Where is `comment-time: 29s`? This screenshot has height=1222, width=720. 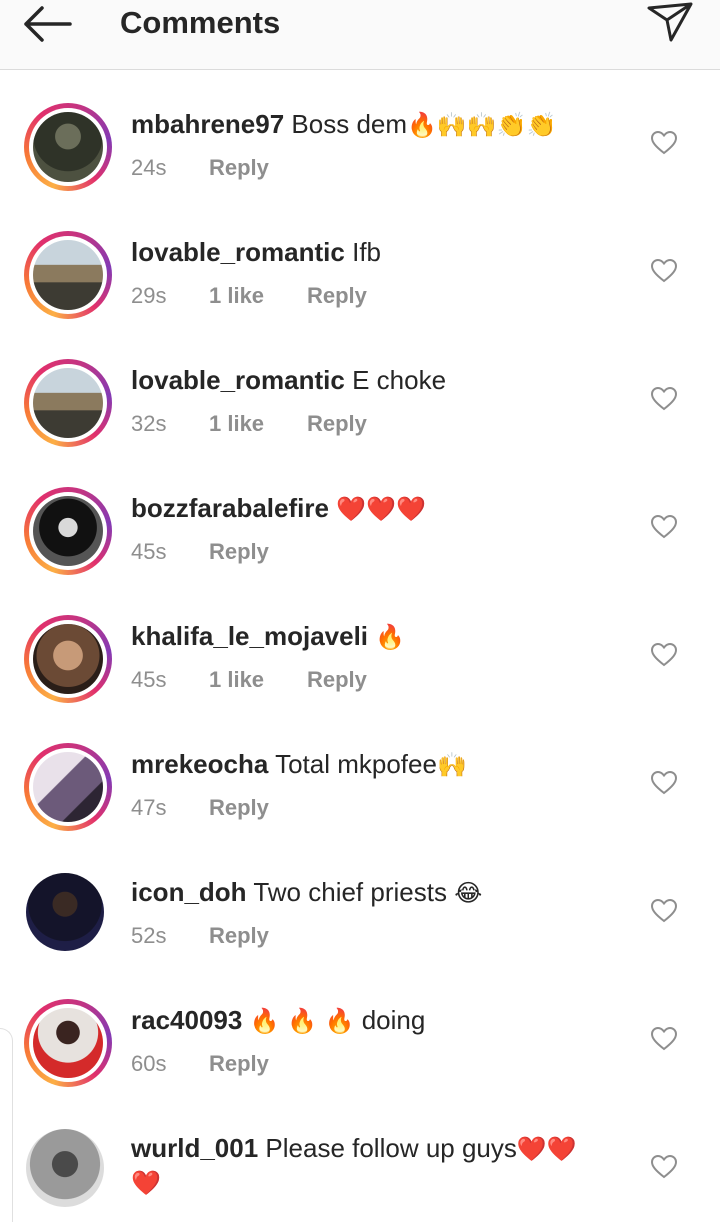 comment-time: 29s is located at coordinates (149, 295).